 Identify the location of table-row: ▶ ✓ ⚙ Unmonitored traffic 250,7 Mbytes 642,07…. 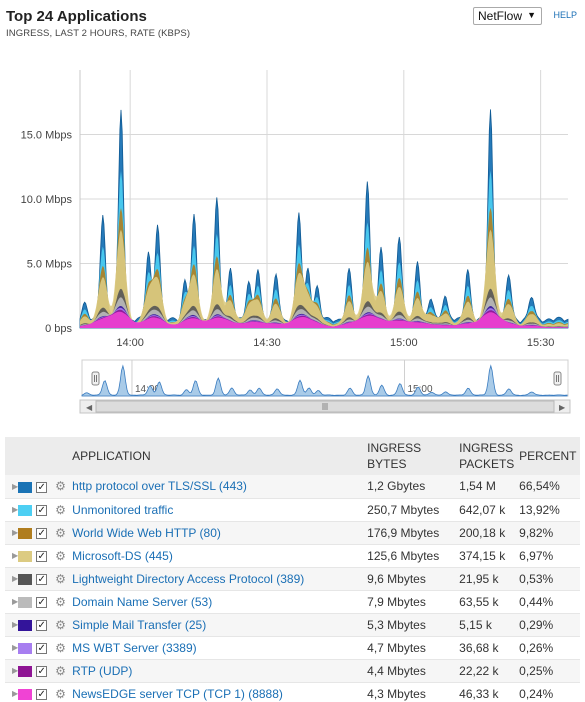
(292, 509).